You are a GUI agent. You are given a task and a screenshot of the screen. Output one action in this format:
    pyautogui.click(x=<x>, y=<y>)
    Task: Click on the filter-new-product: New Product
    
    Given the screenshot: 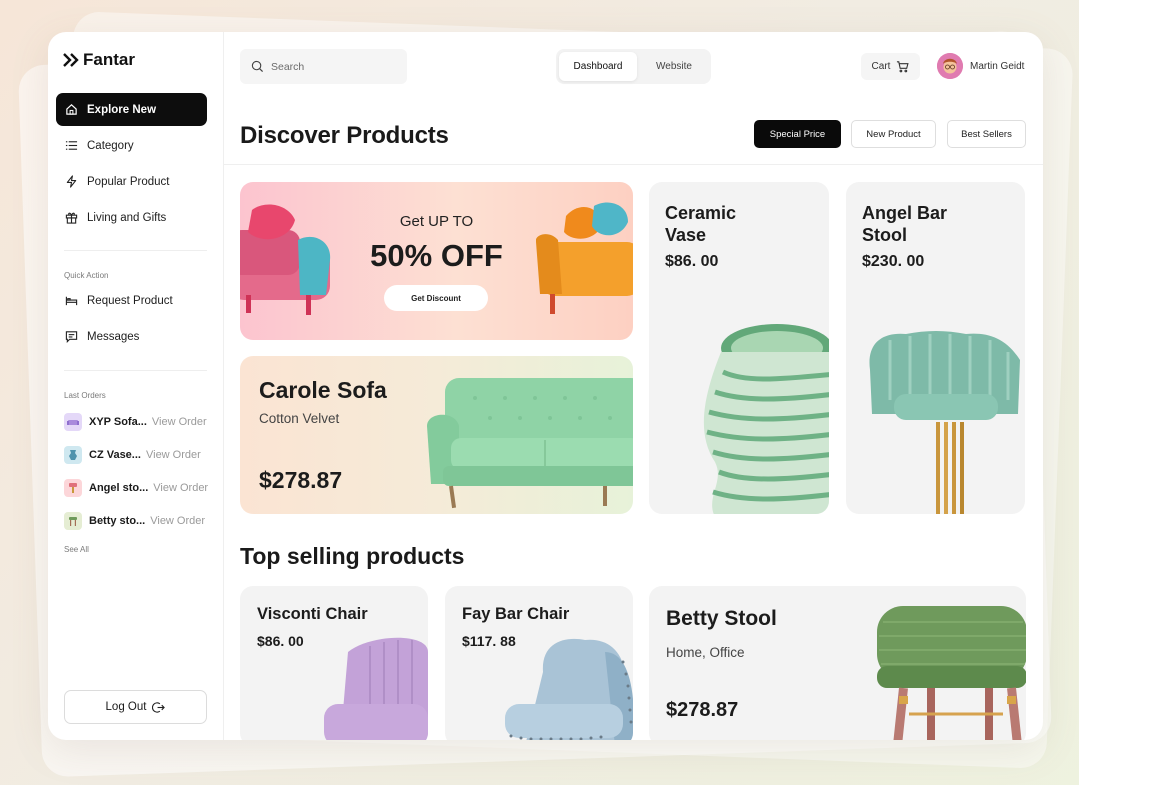 What is the action you would take?
    pyautogui.click(x=893, y=134)
    